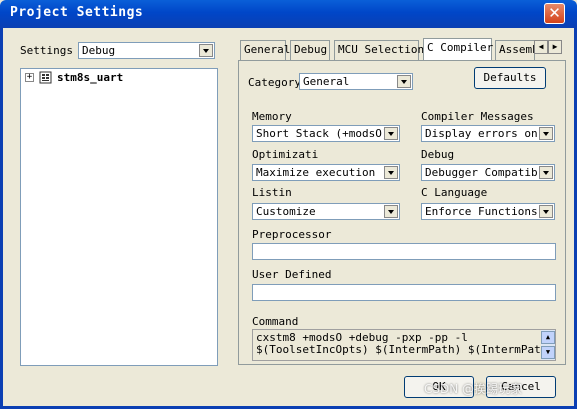 This screenshot has width=577, height=409. Describe the element at coordinates (29, 77) in the screenshot. I see `expand-icon: +` at that location.